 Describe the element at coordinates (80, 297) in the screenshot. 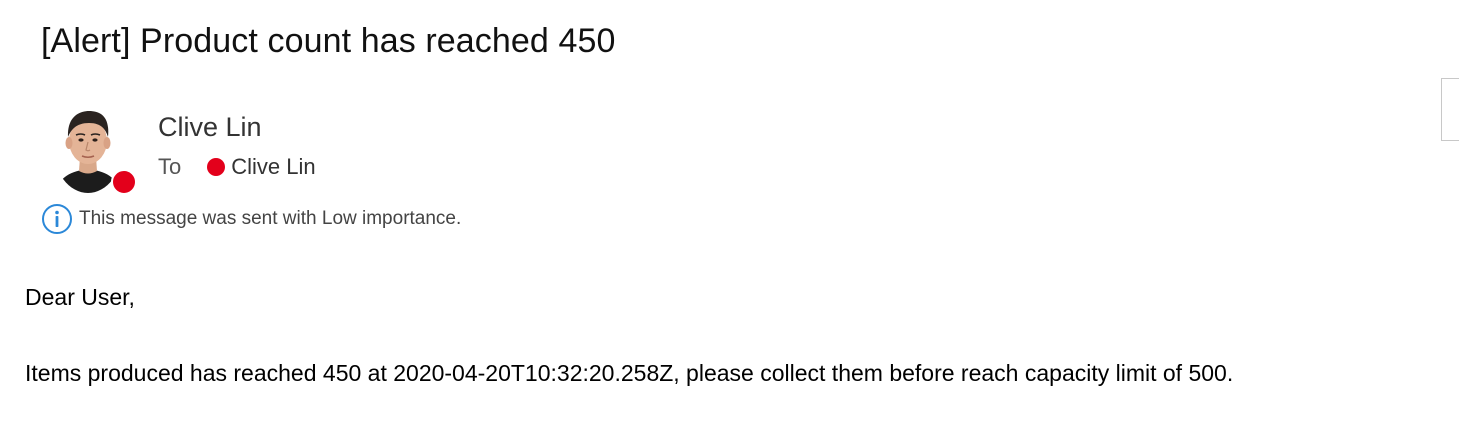

I see `message-body-greeting: Dear User,` at that location.